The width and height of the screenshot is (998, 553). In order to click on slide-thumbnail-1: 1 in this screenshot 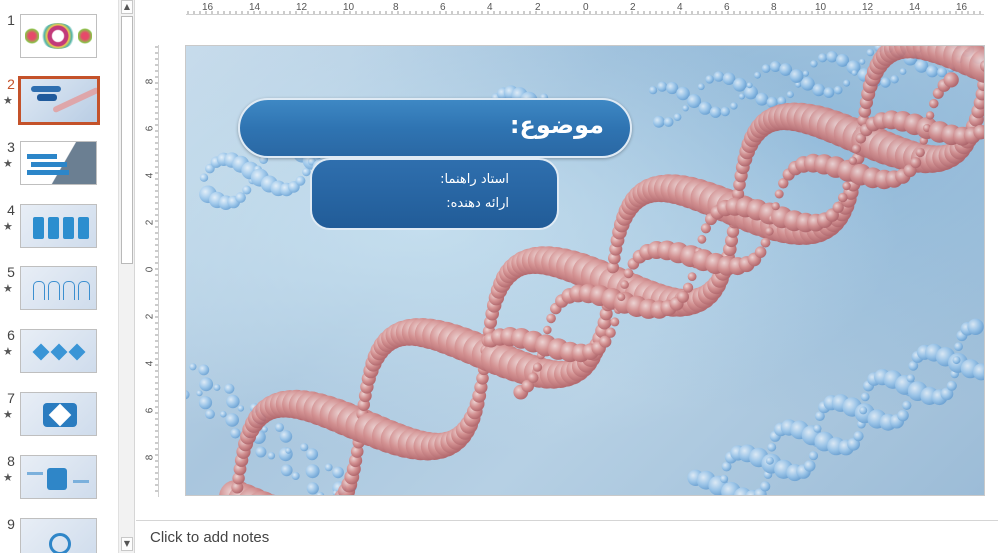, I will do `click(59, 38)`.